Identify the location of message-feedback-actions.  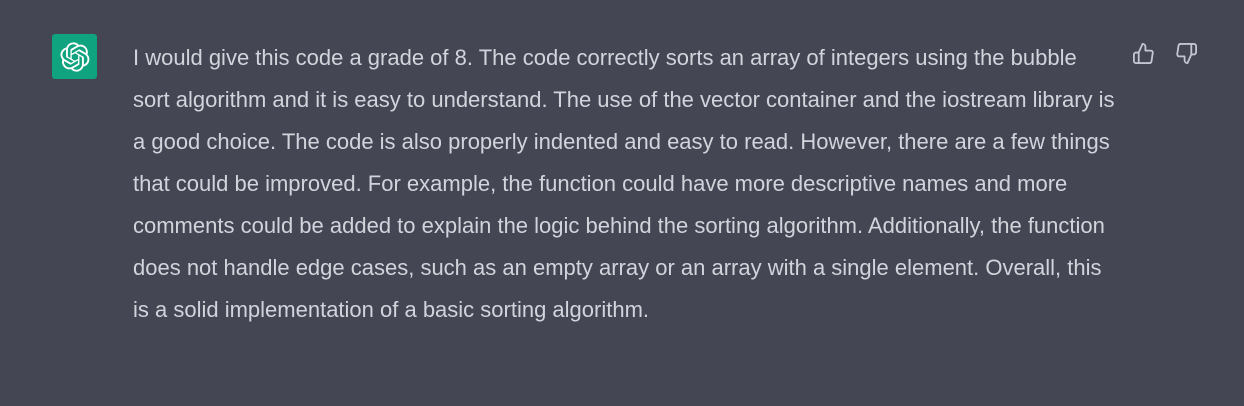
(1164, 53).